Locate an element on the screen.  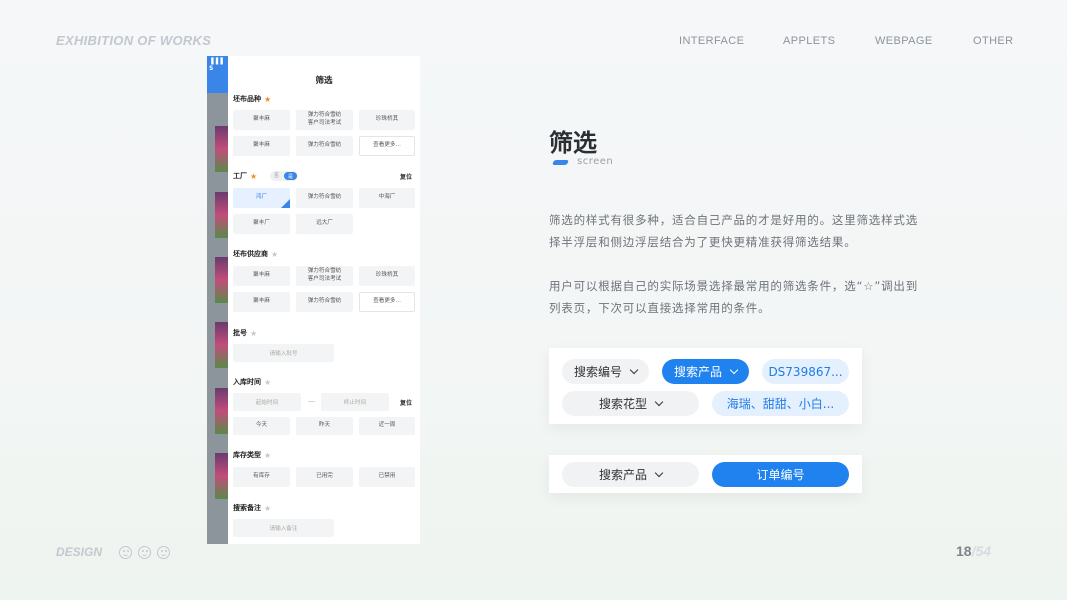
section-batch-label: 批号 ★ is located at coordinates (245, 333).